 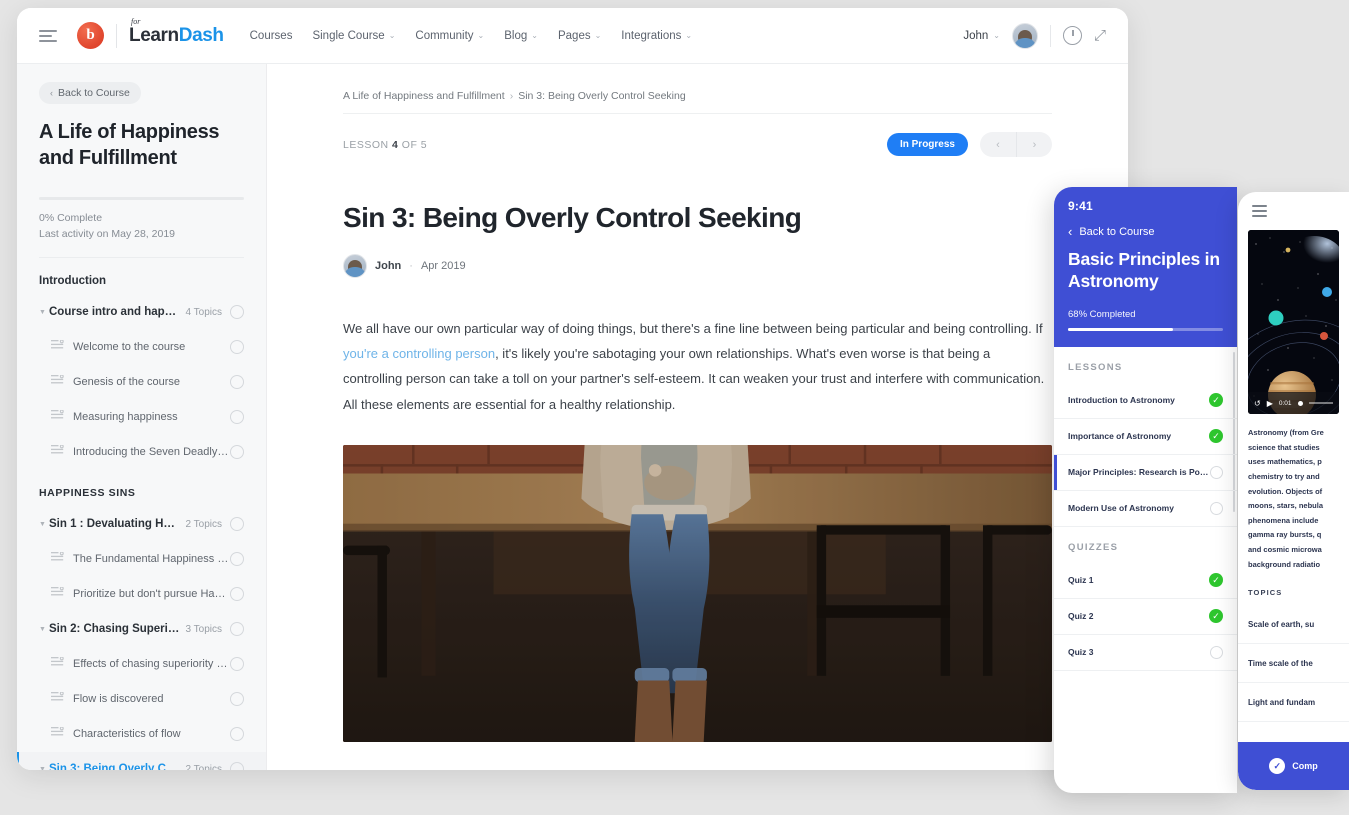 I want to click on video-progress-track, so click(x=1320, y=403).